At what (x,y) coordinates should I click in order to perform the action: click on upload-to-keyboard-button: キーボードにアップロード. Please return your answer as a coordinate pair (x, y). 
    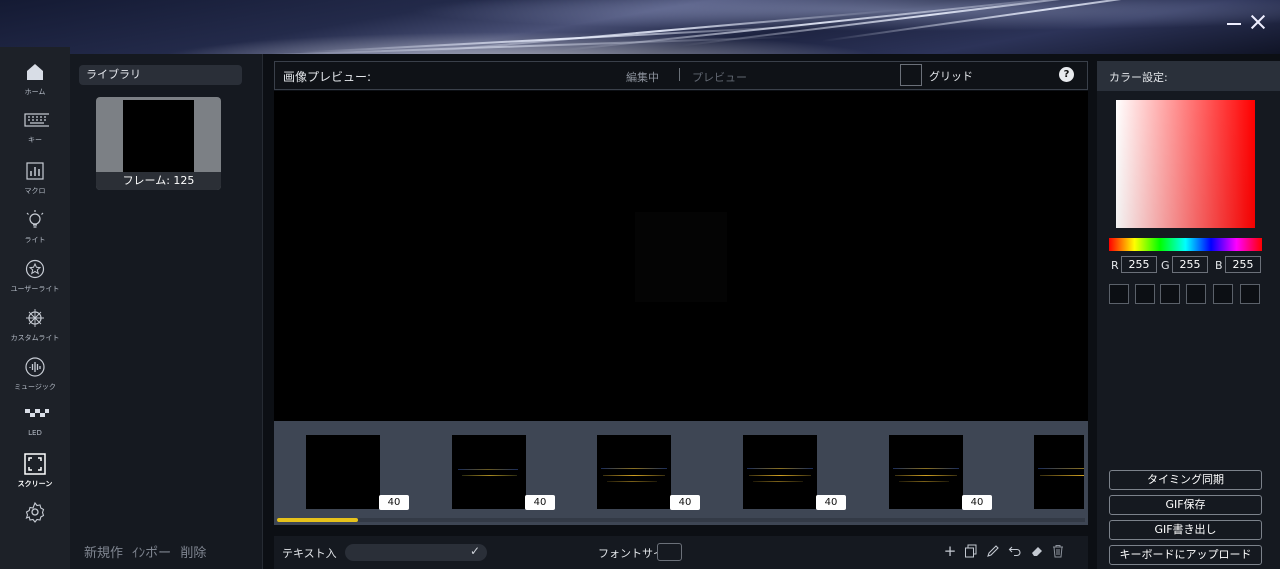
    Looking at the image, I should click on (1185, 555).